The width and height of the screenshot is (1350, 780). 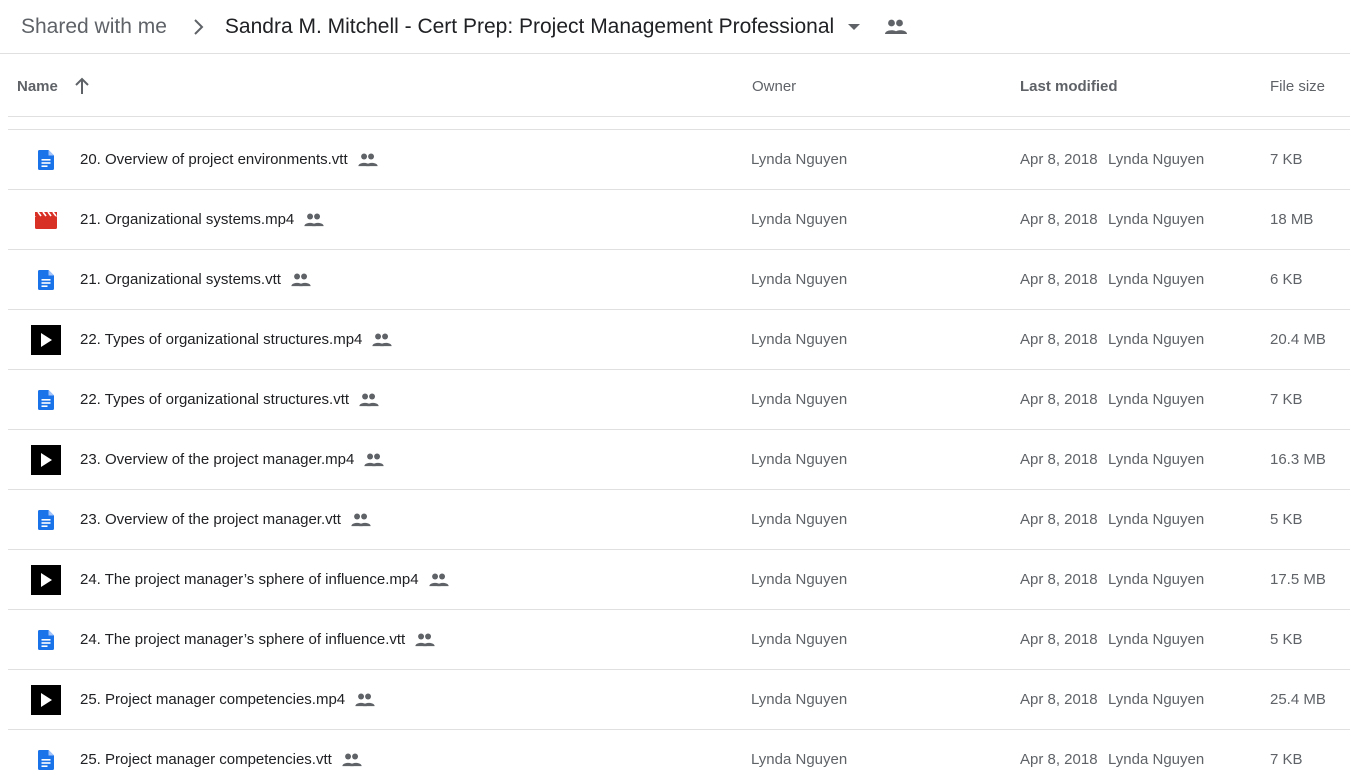 What do you see at coordinates (82, 86) in the screenshot?
I see `sort-ascending-arrow-icon` at bounding box center [82, 86].